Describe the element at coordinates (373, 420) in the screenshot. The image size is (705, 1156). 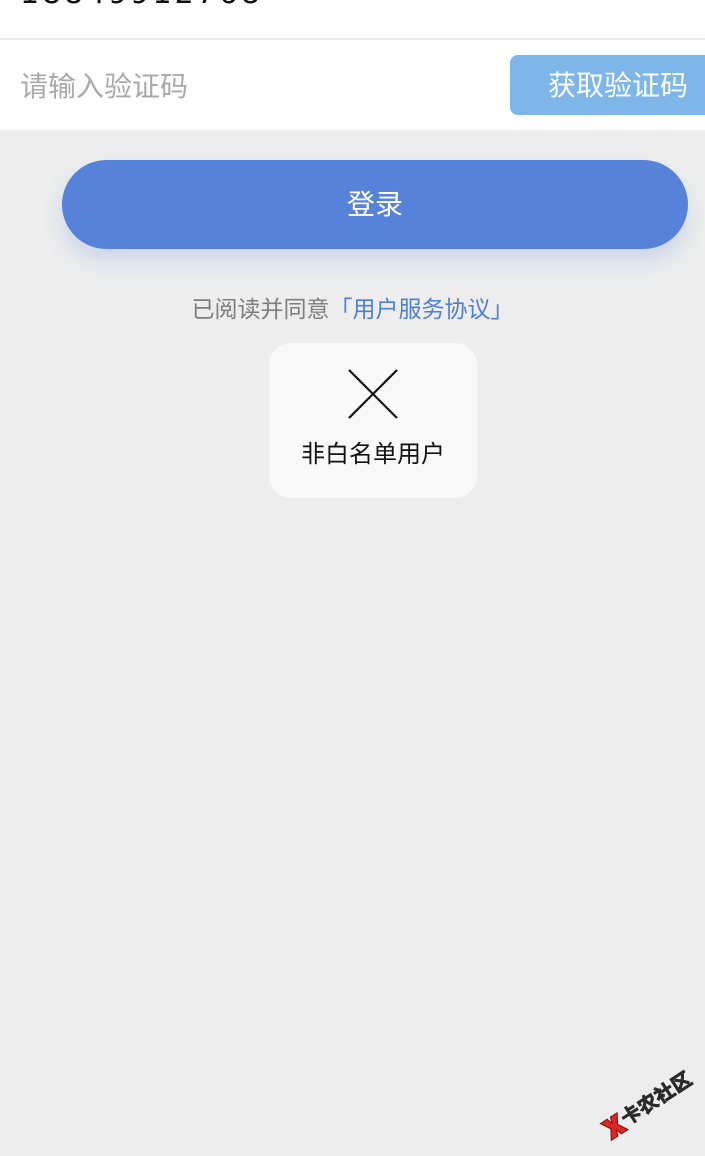
I see `error-toast: 非白名单用户` at that location.